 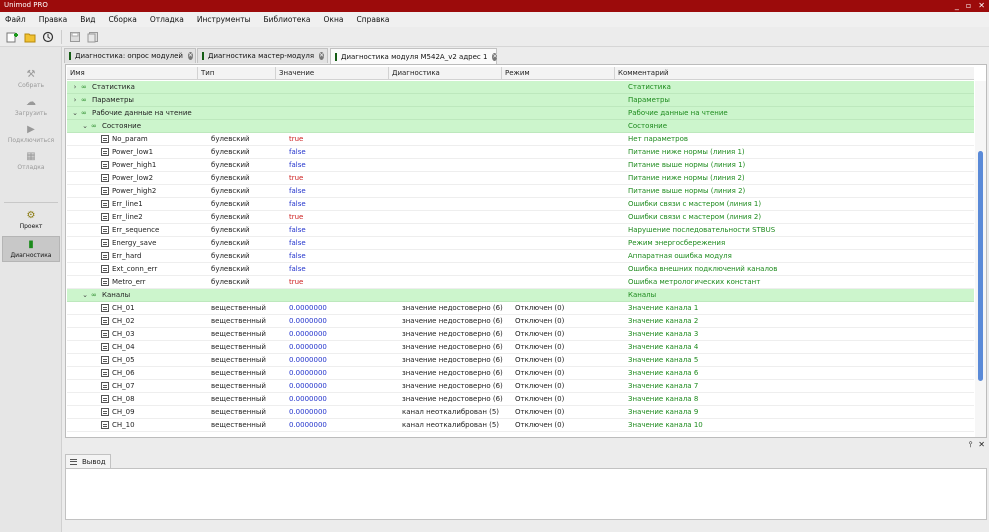 I want to click on sidebar-project-button: ⚙ Проект, so click(x=31, y=221).